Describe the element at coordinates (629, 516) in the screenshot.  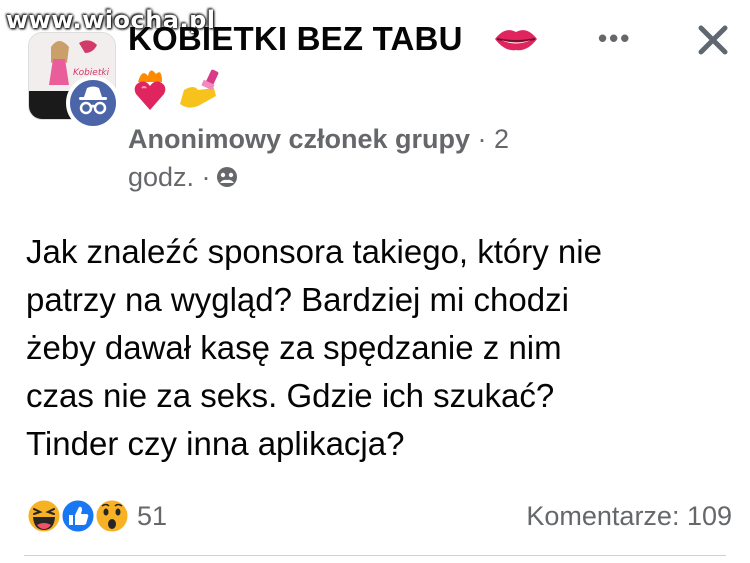
I see `comments-count: Komentarze: 109` at that location.